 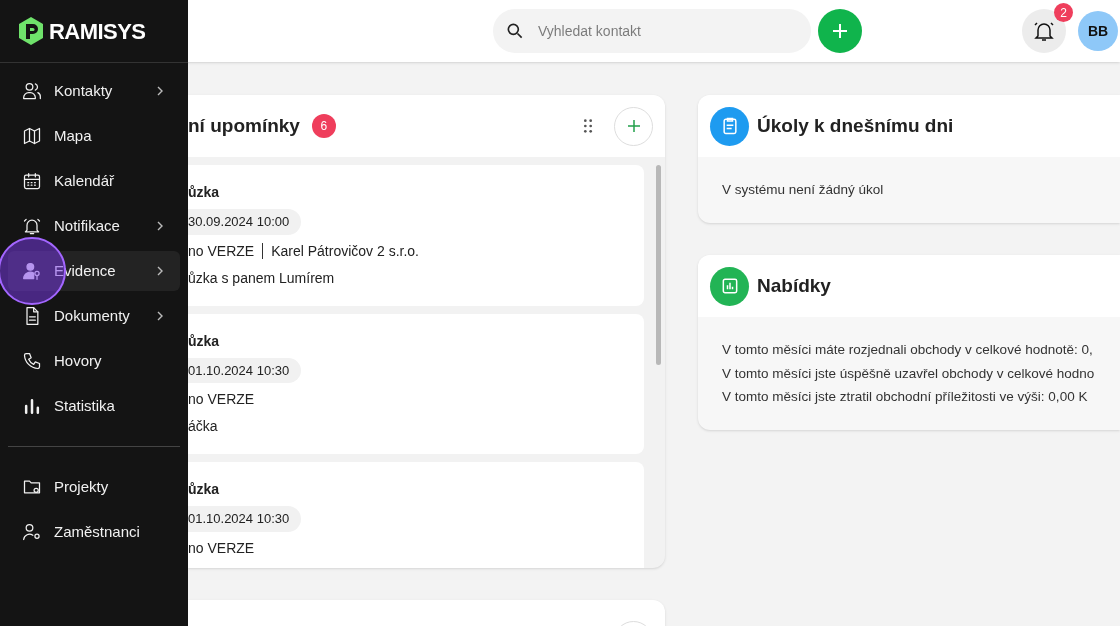 What do you see at coordinates (794, 286) in the screenshot?
I see `panel-title: Nabídky` at bounding box center [794, 286].